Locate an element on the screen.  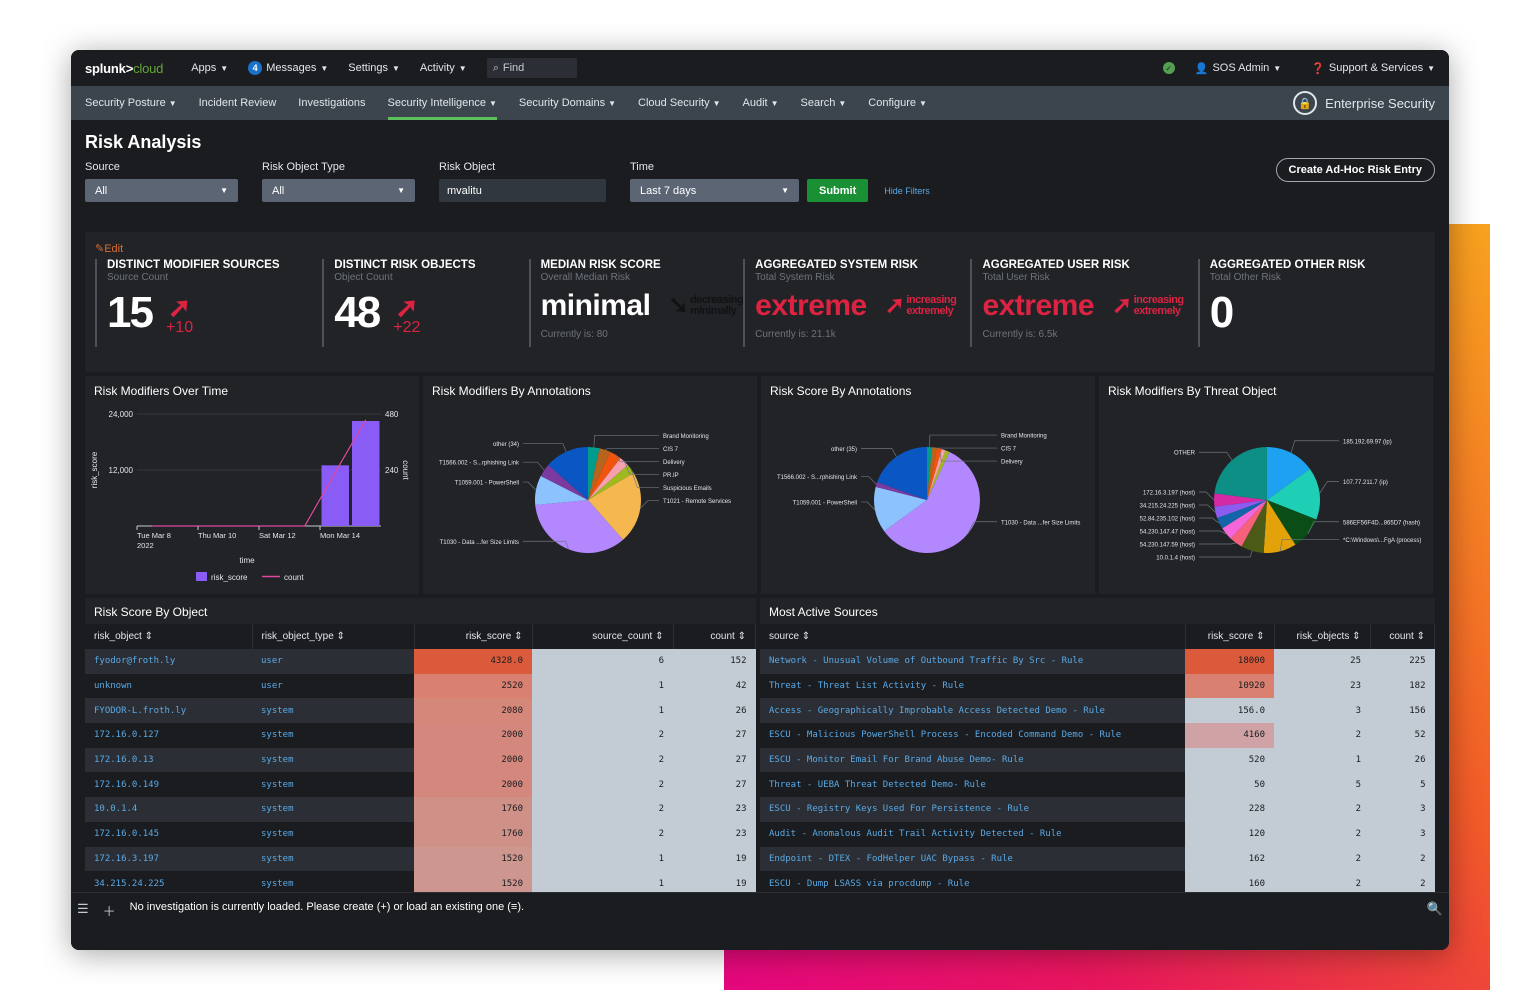
nav-investigations: Investigations is located at coordinates (331, 103).